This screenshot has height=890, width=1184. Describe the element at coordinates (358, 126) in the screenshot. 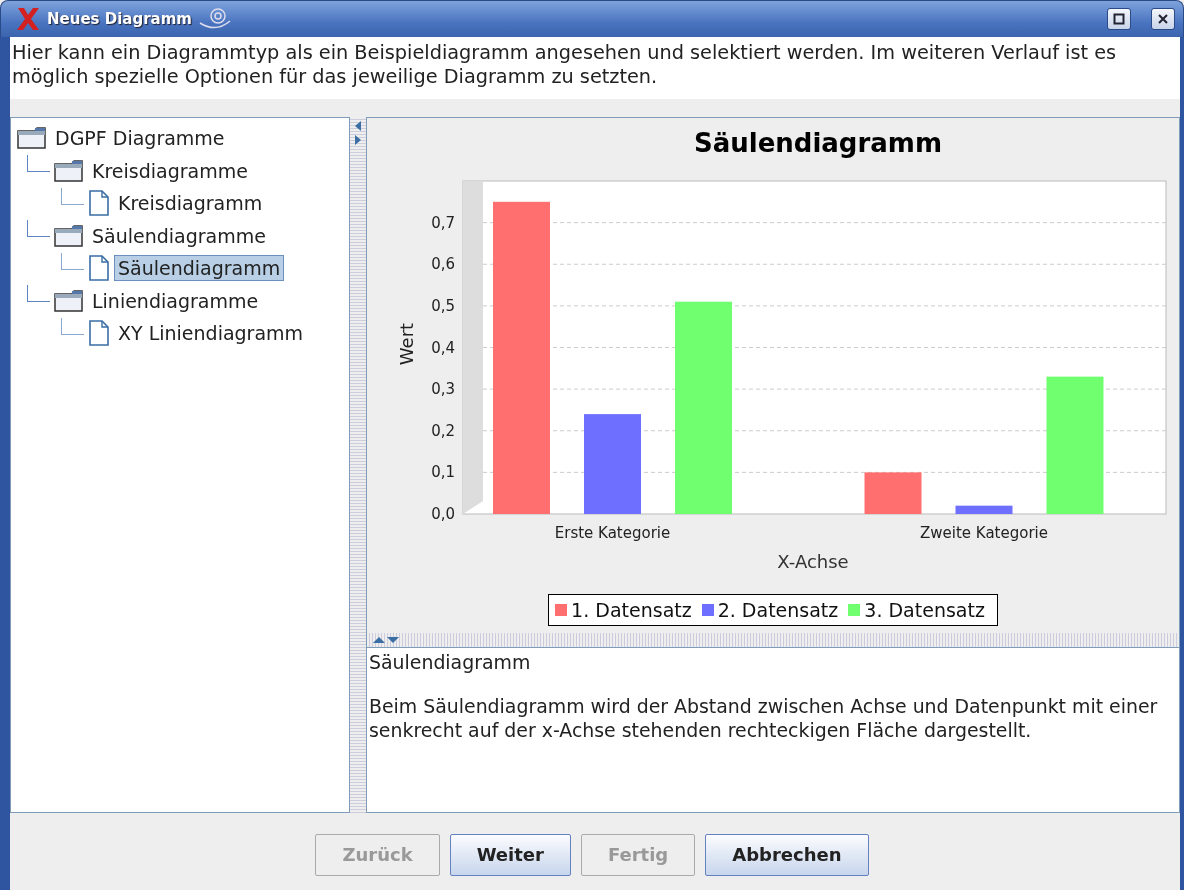

I see `collapse-left-icon` at that location.